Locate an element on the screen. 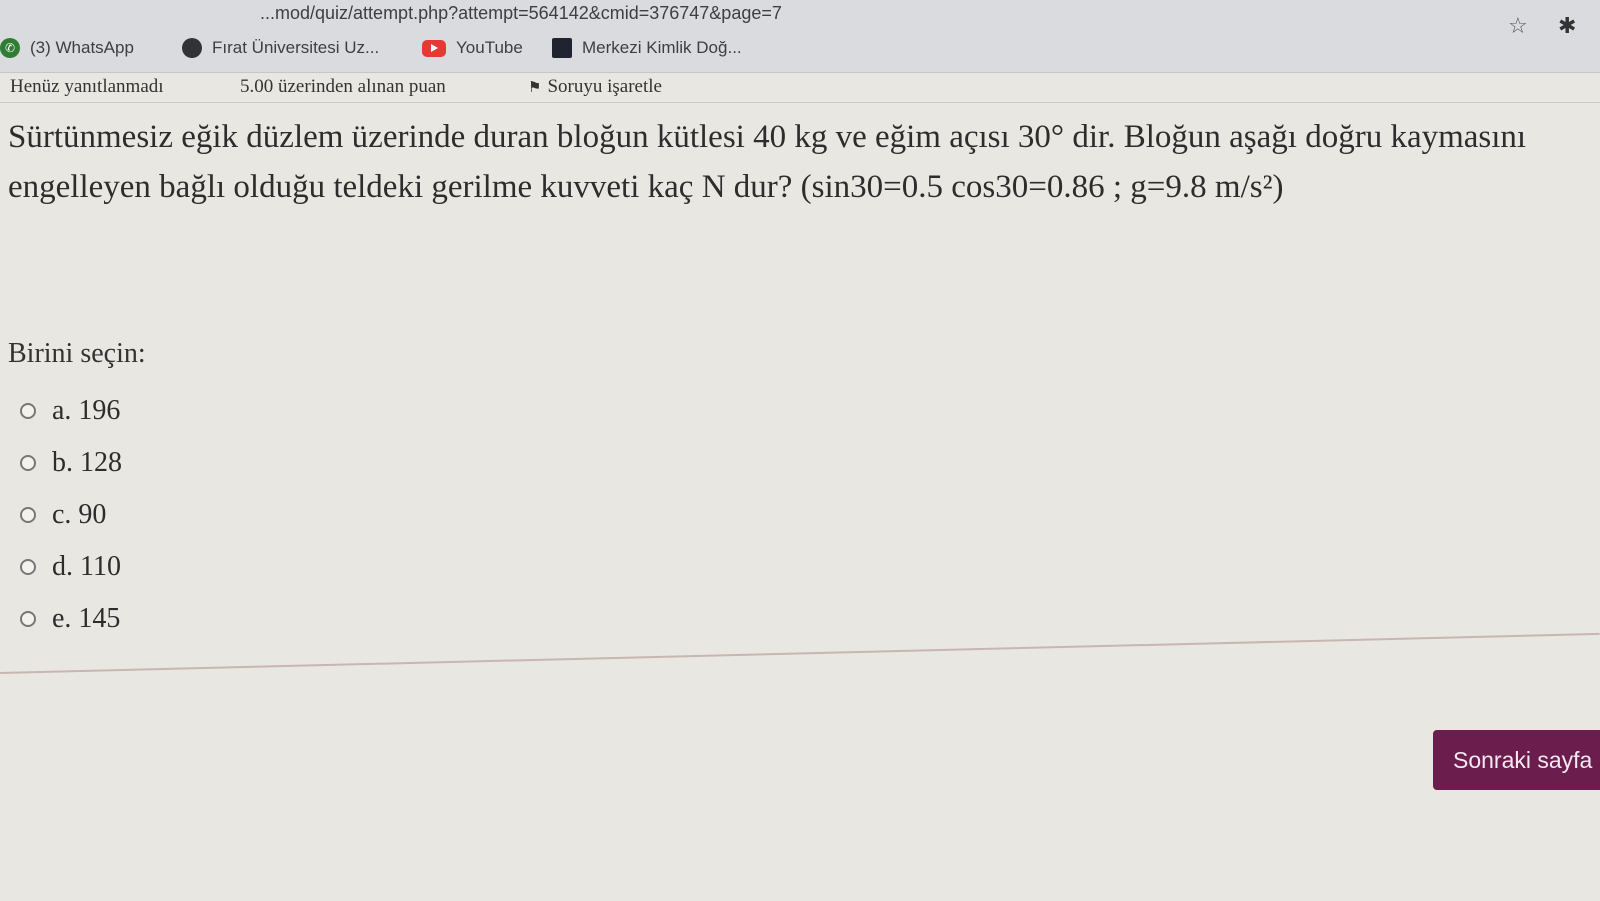 The height and width of the screenshot is (901, 1600). bookmark-whatsapp: ✆ (3) WhatsApp is located at coordinates (67, 48).